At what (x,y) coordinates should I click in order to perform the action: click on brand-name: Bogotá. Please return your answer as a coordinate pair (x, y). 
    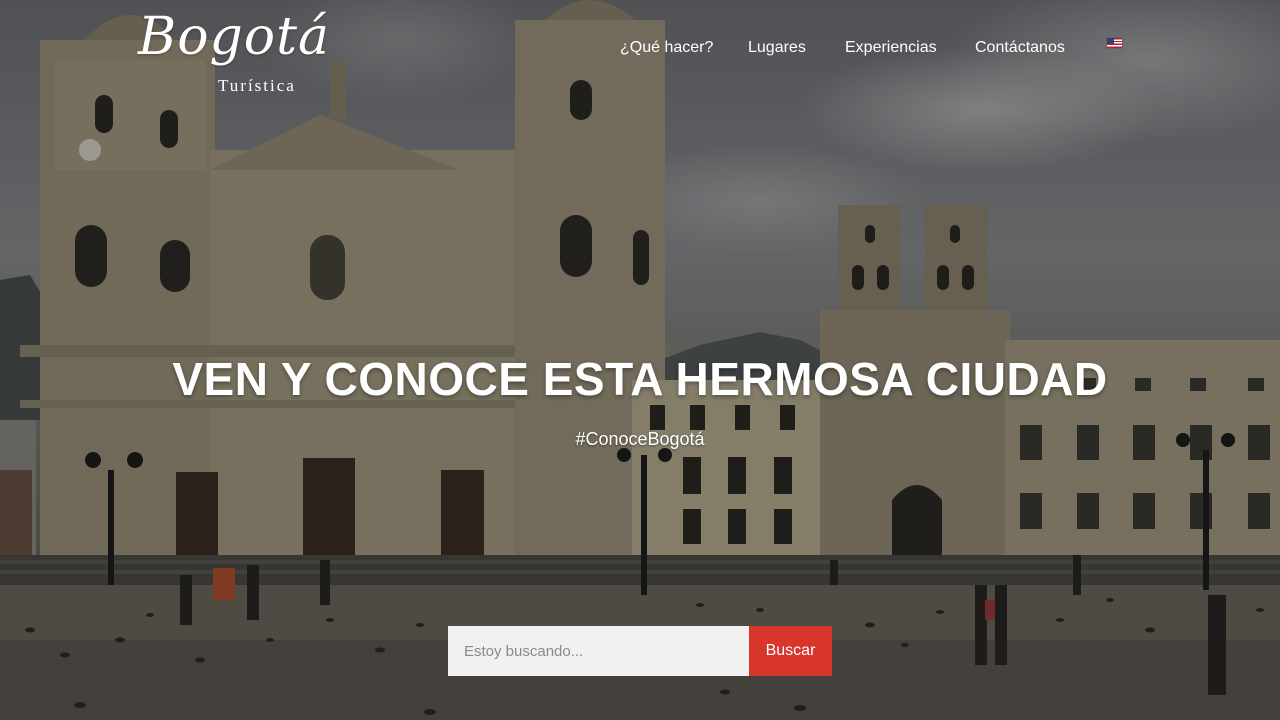
    Looking at the image, I should click on (234, 37).